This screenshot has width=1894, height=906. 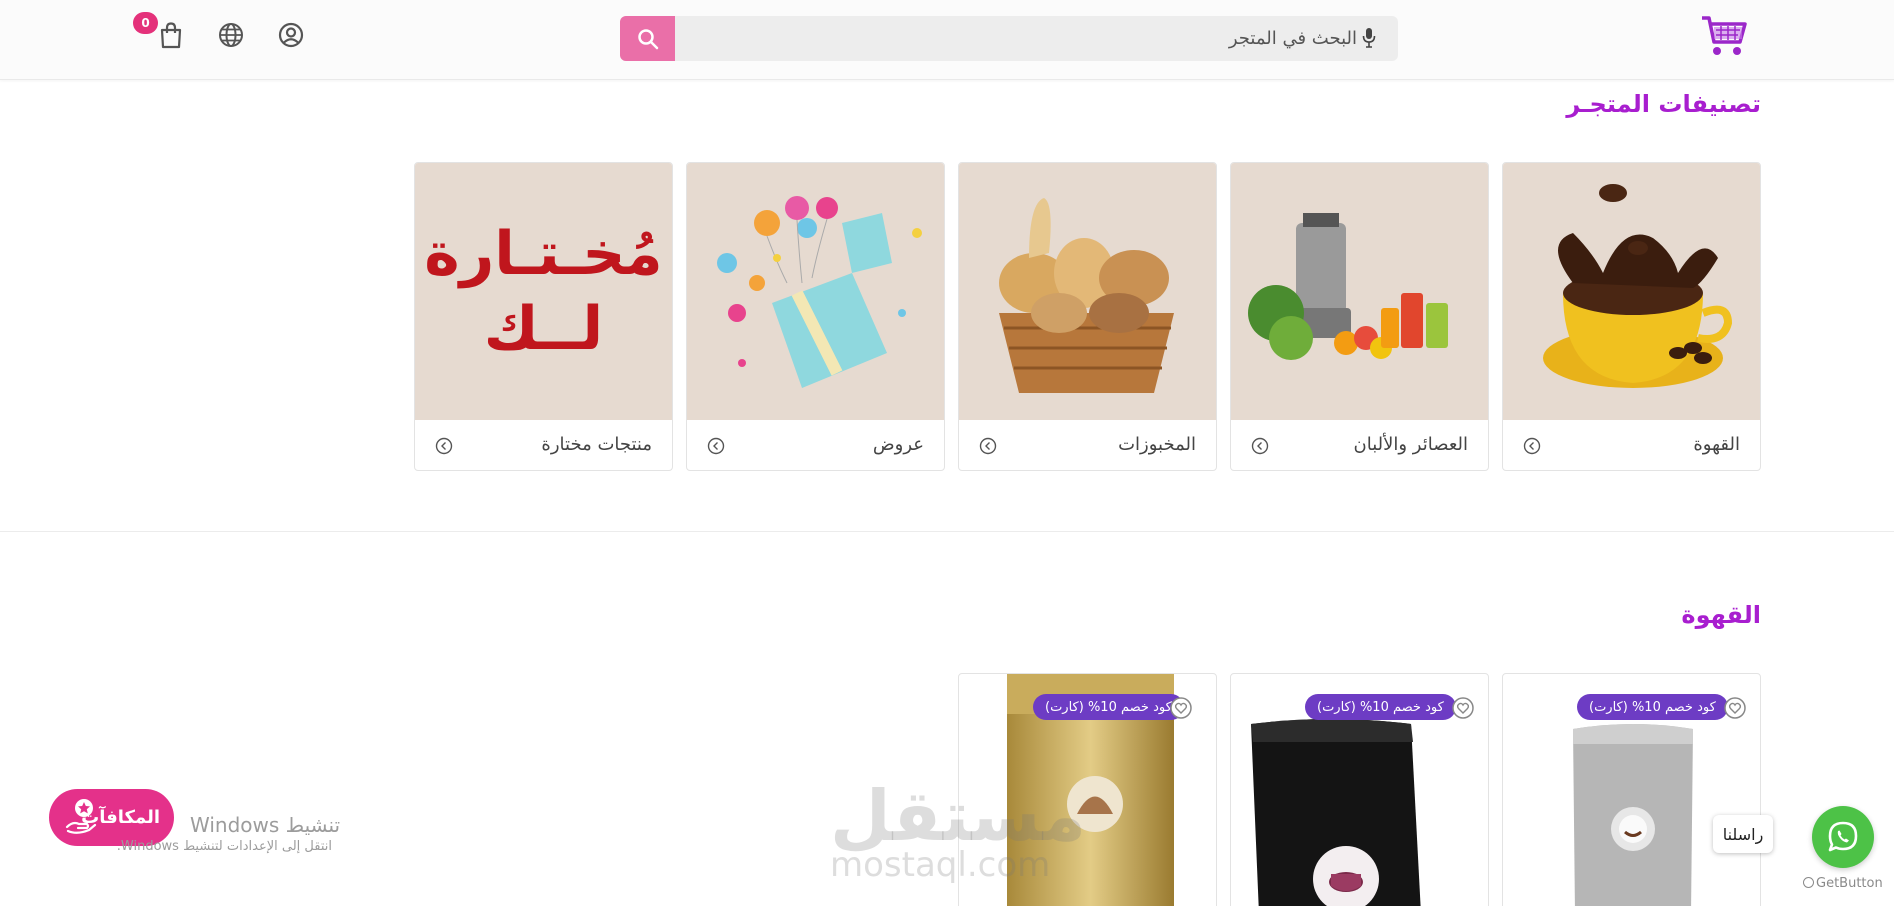 I want to click on category-card-coffee: القهوة, so click(x=1631, y=316).